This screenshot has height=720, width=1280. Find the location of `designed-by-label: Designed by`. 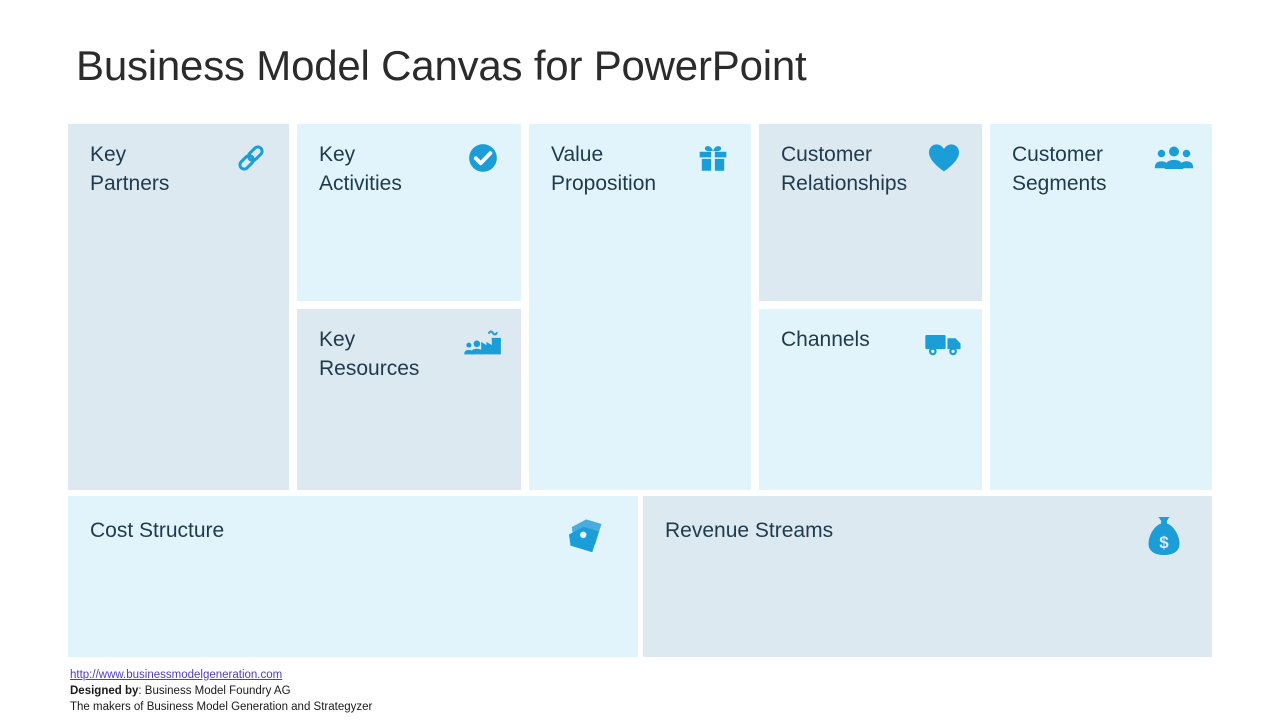

designed-by-label: Designed by is located at coordinates (104, 691).